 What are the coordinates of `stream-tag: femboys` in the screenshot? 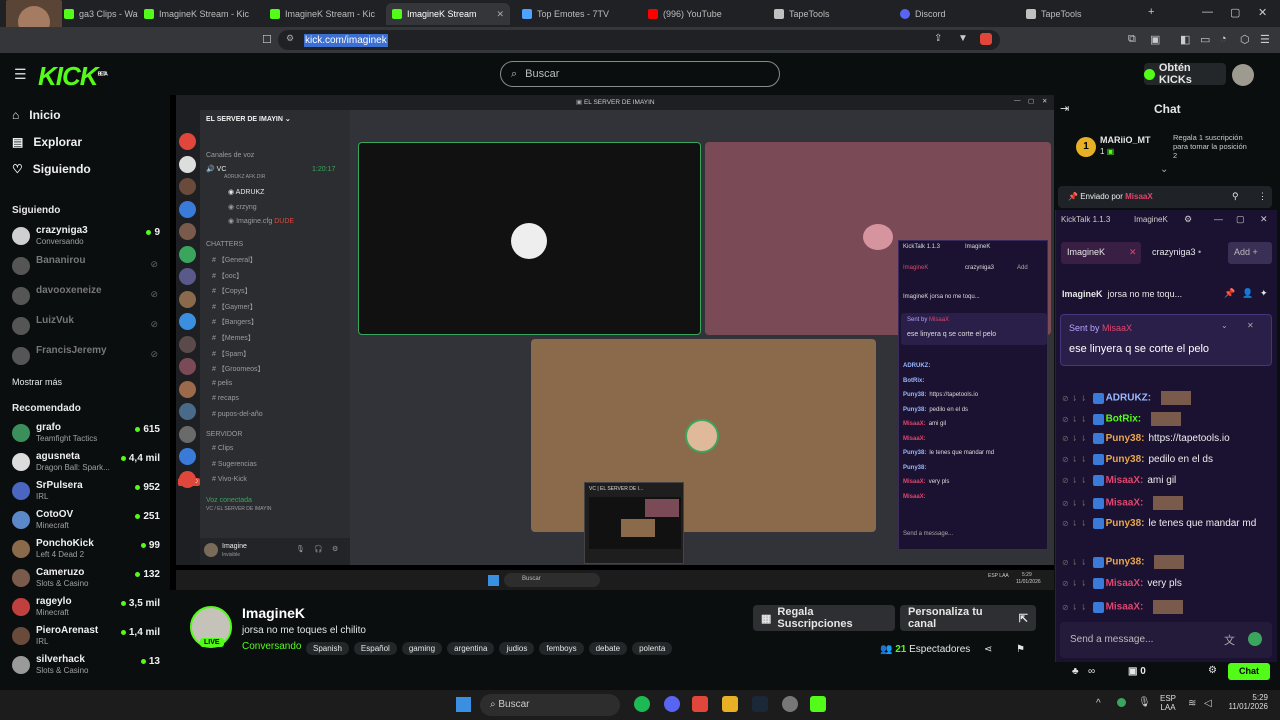 It's located at (561, 648).